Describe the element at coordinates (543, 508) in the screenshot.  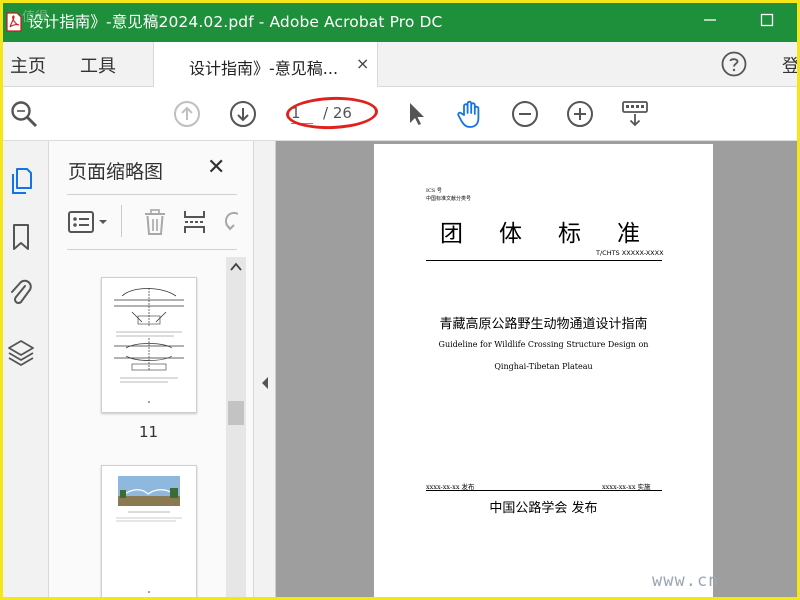
I see `doc-publisher: 中国公路学会 发布` at that location.